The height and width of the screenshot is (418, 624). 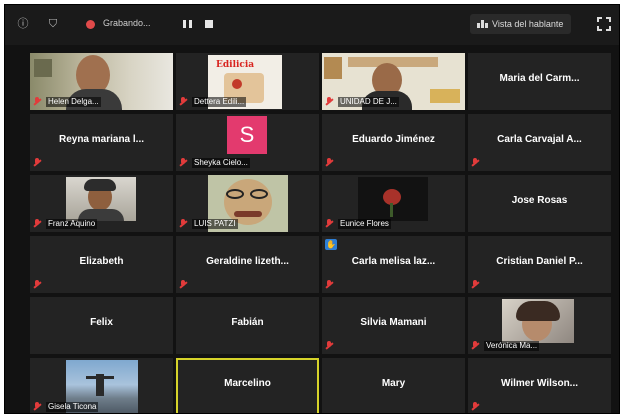 I want to click on fullscreen-icon, so click(x=604, y=24).